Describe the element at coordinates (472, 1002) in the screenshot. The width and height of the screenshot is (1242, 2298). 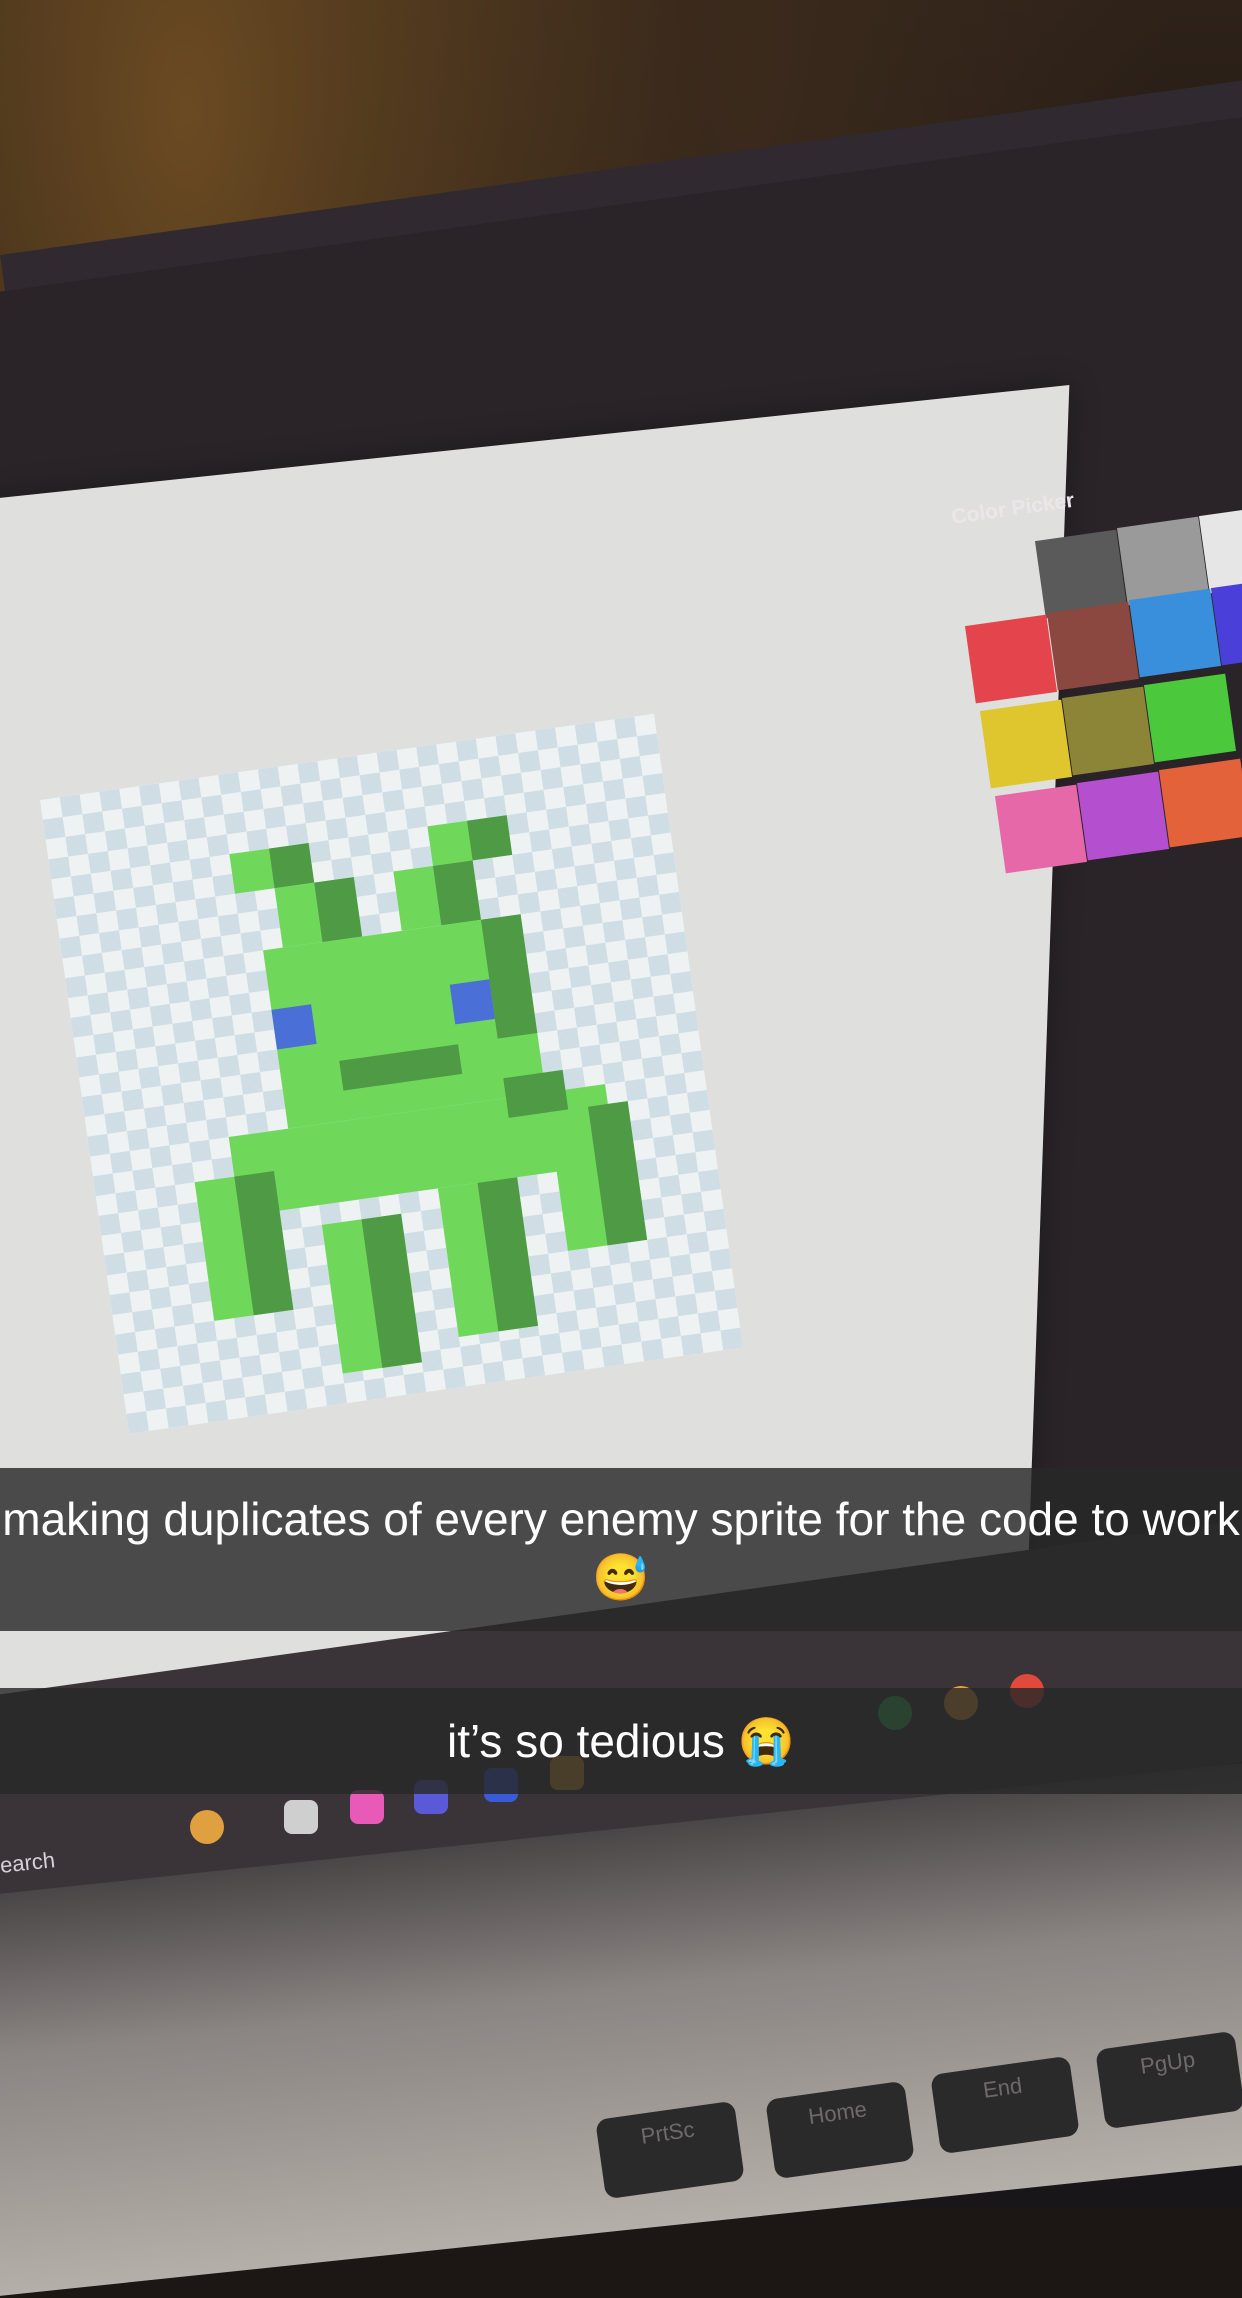
I see `sprite-eye-right` at that location.